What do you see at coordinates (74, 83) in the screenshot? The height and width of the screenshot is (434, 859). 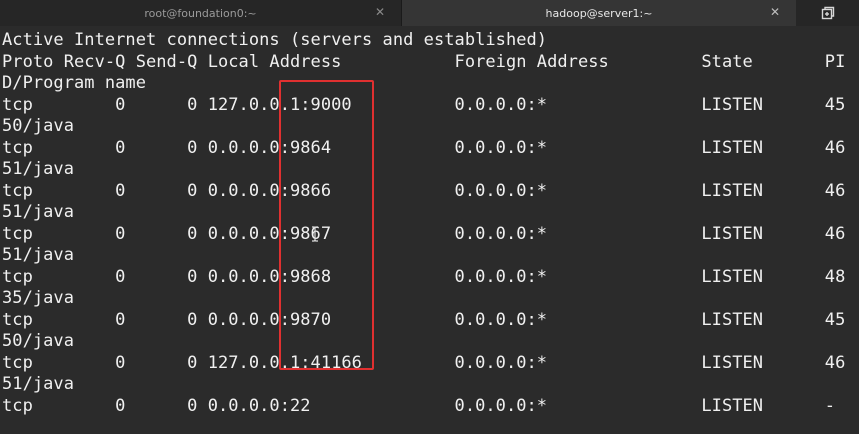 I see `terminal-line: D/Program name` at bounding box center [74, 83].